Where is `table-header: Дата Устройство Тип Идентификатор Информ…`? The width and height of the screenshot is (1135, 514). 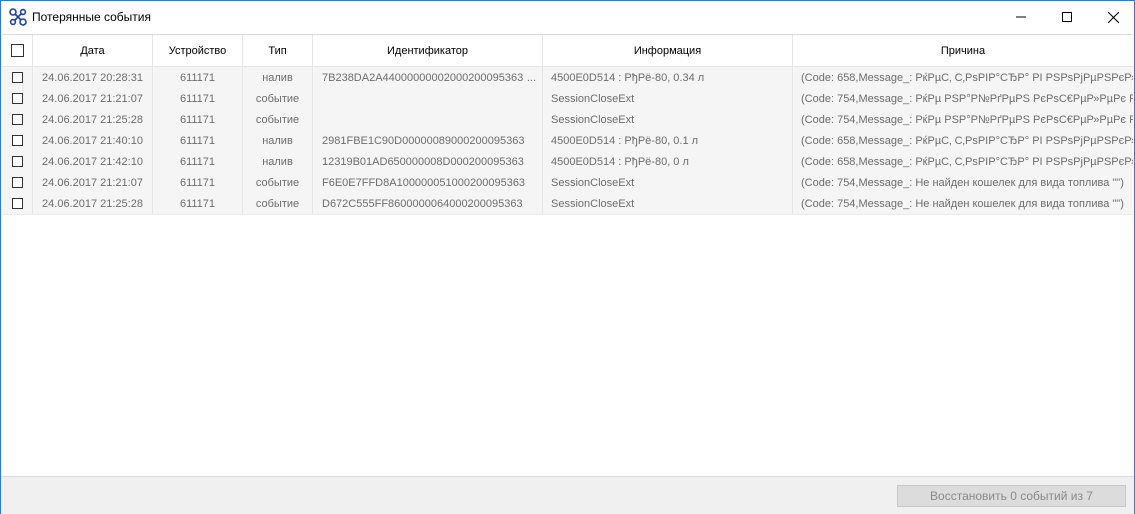
table-header: Дата Устройство Тип Идентификатор Информ… is located at coordinates (567, 51).